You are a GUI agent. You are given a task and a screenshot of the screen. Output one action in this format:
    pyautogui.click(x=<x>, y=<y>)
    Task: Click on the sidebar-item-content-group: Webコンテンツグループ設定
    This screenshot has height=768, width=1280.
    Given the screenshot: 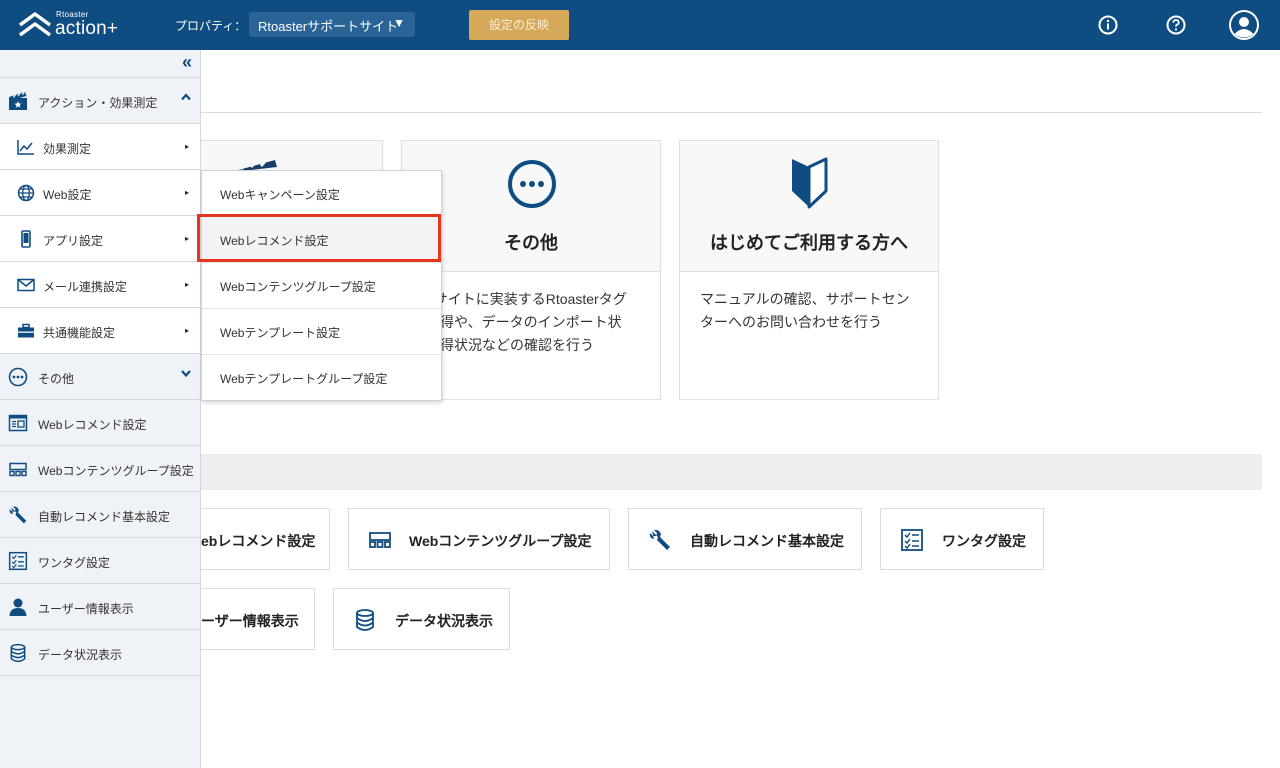 What is the action you would take?
    pyautogui.click(x=100, y=469)
    